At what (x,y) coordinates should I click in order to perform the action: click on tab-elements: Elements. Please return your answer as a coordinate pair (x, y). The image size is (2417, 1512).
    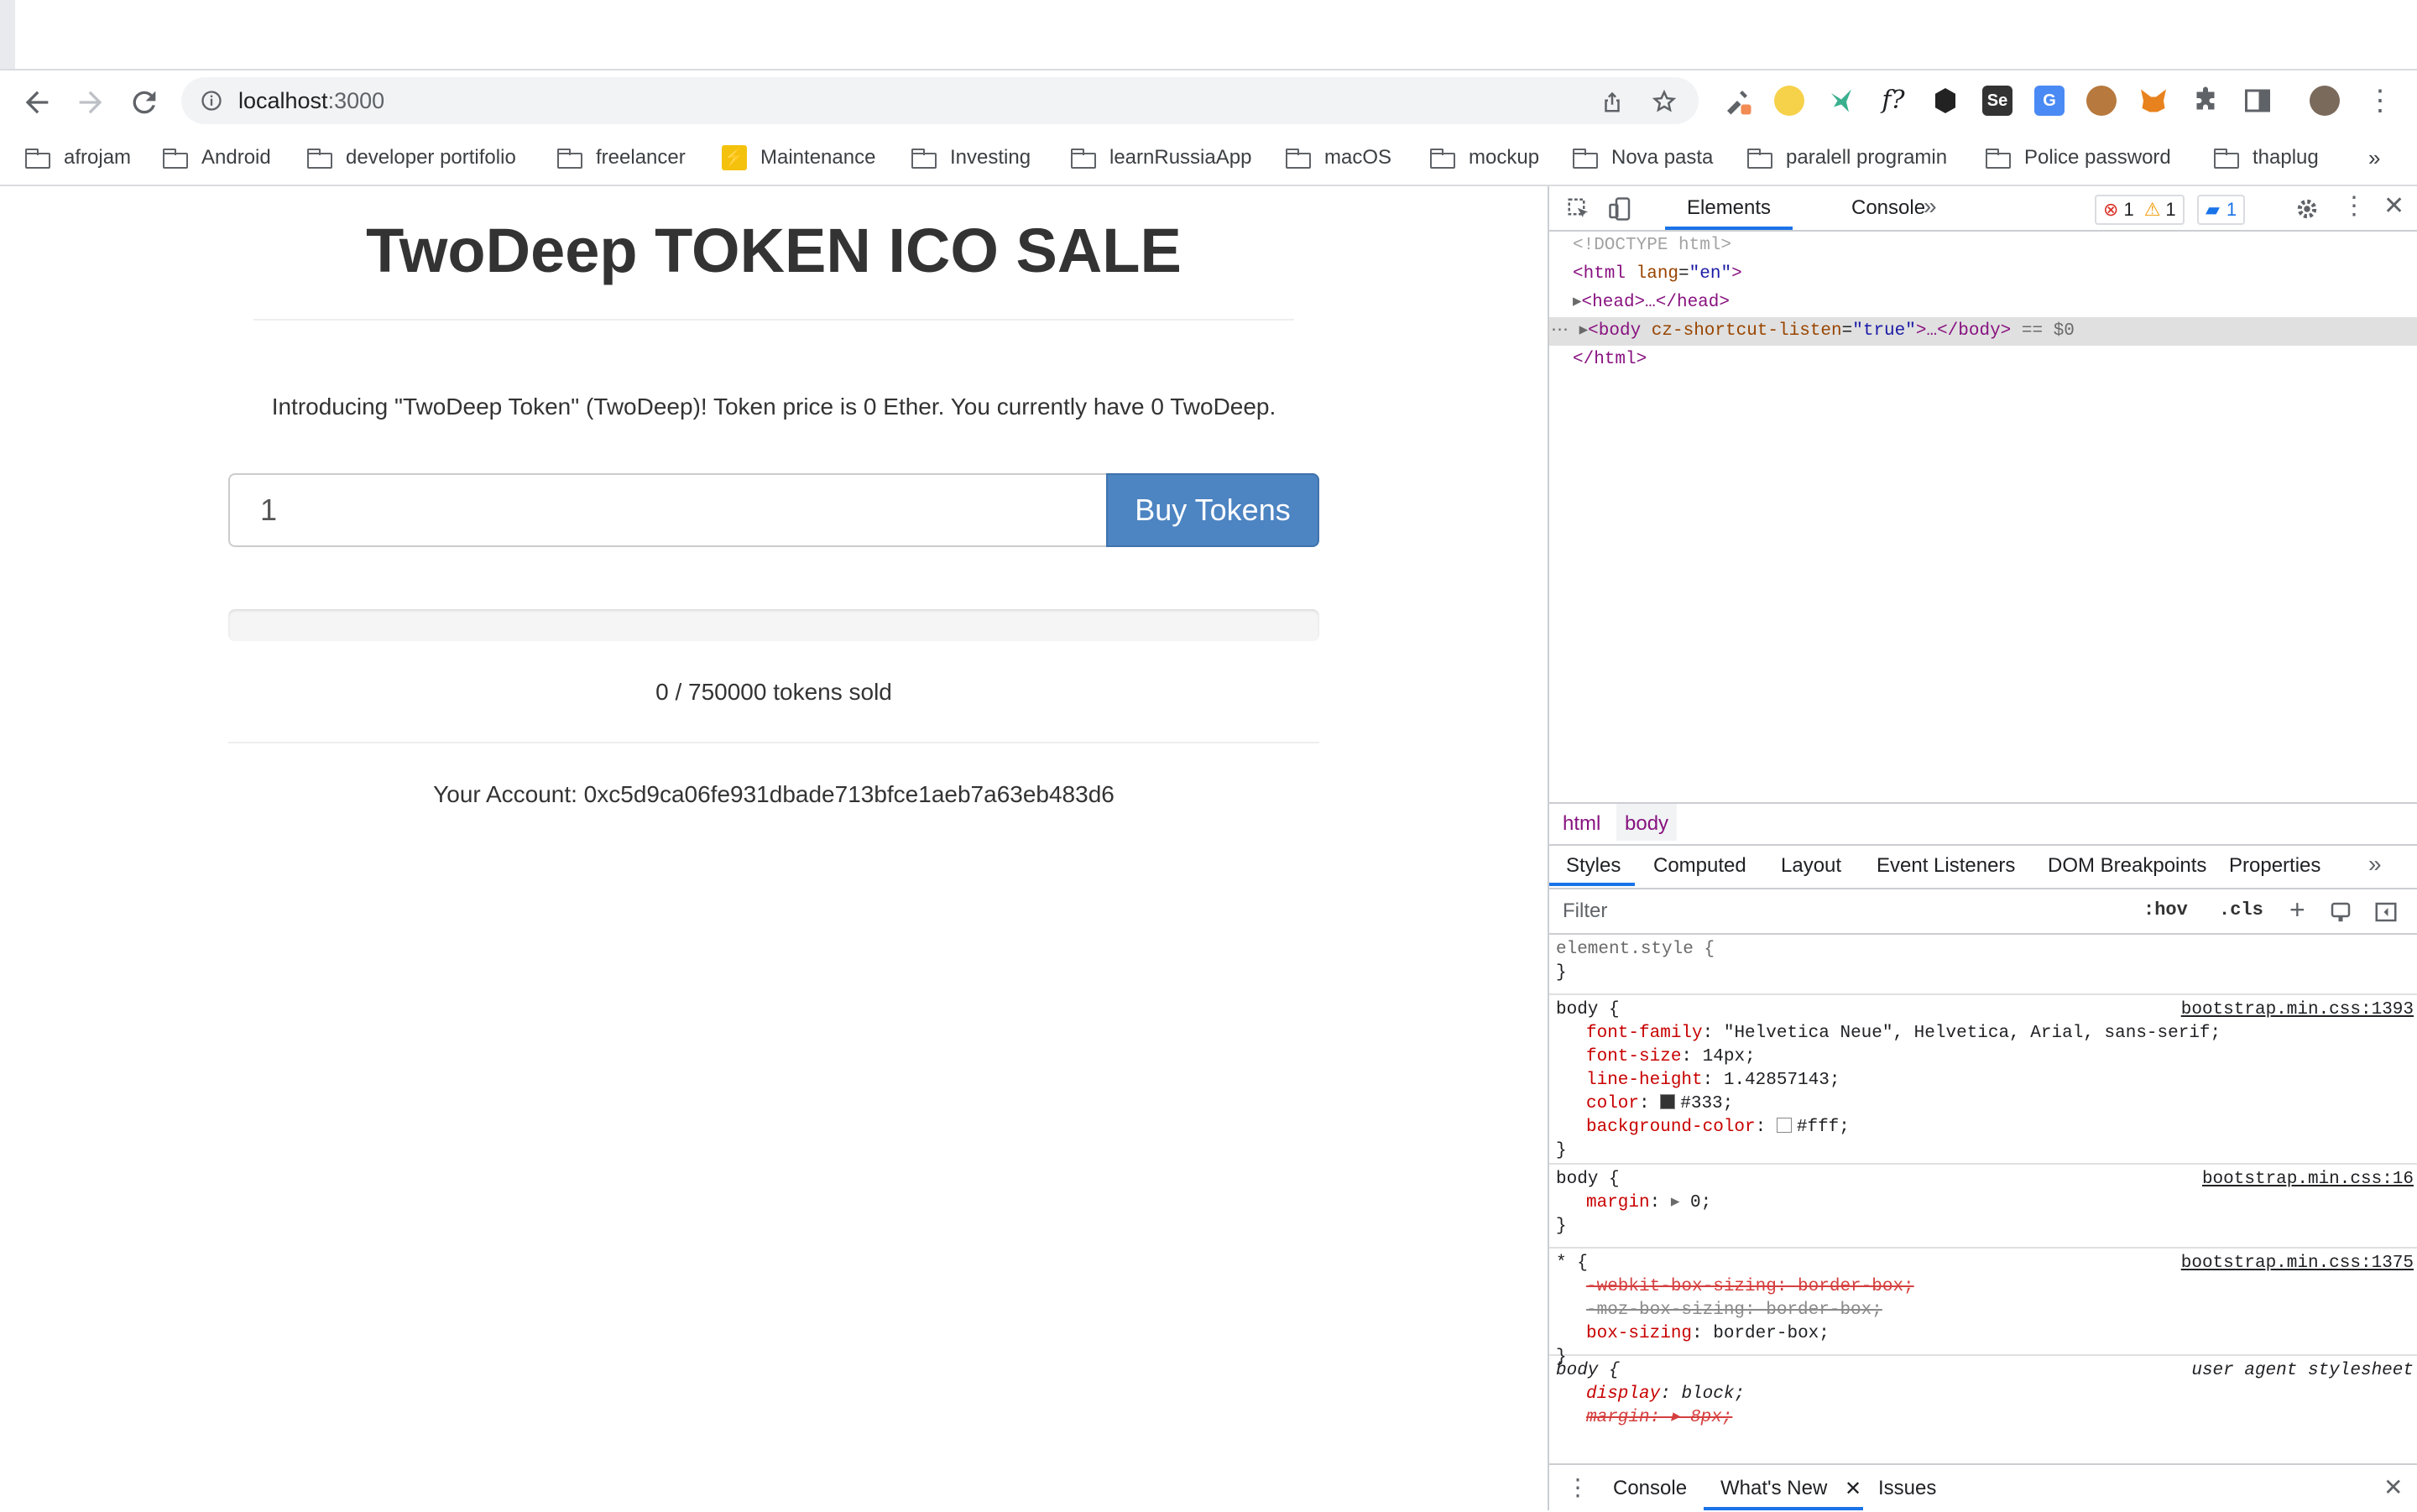
    Looking at the image, I should click on (1729, 208).